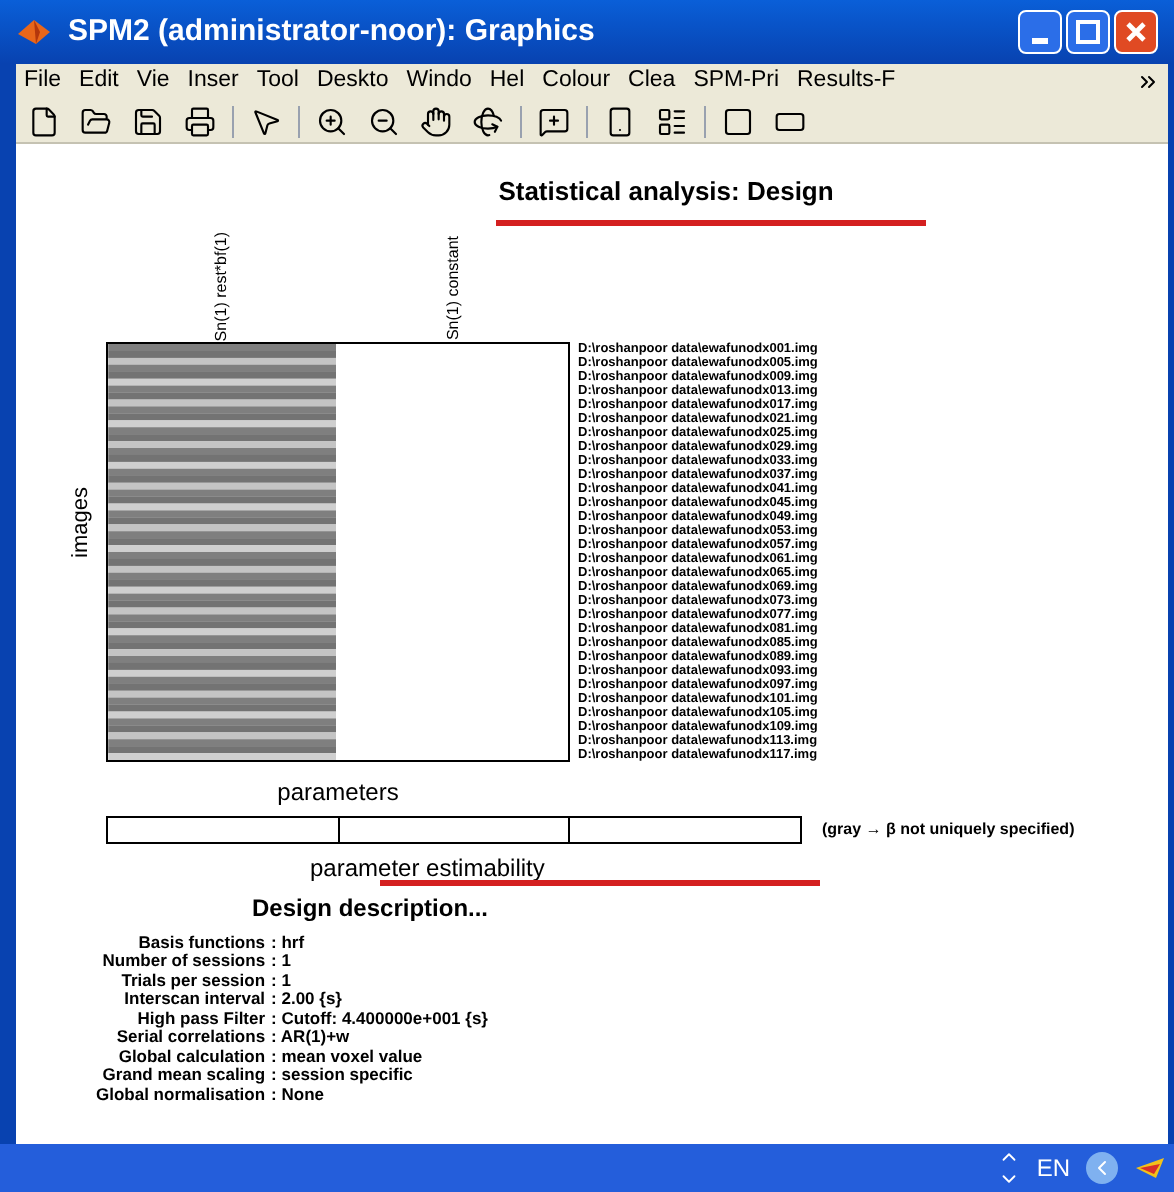 Image resolution: width=1174 pixels, height=1192 pixels. I want to click on tray-expand-icon, so click(1102, 1168).